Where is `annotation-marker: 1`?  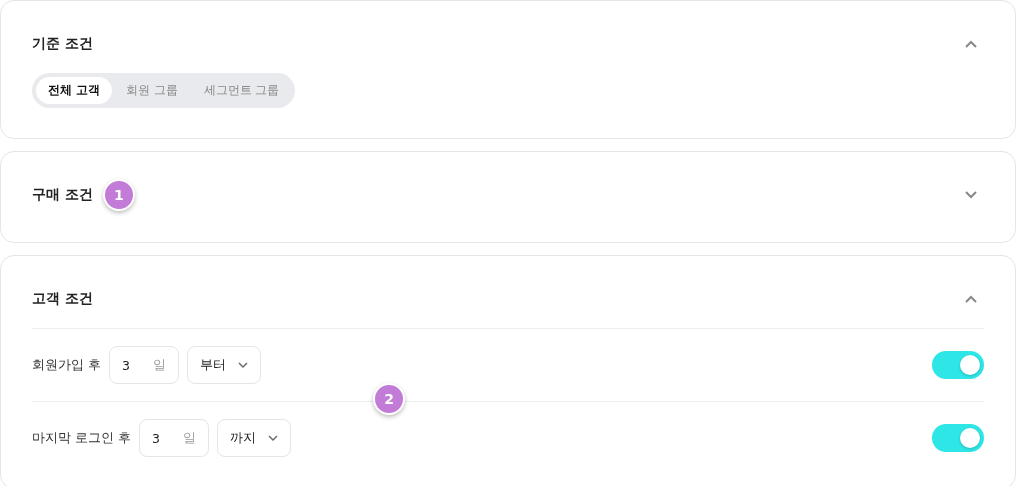 annotation-marker: 1 is located at coordinates (118, 195).